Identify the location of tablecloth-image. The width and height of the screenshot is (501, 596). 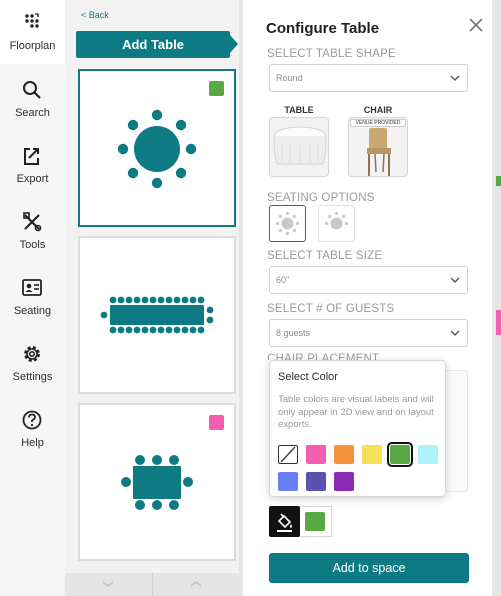
(300, 145).